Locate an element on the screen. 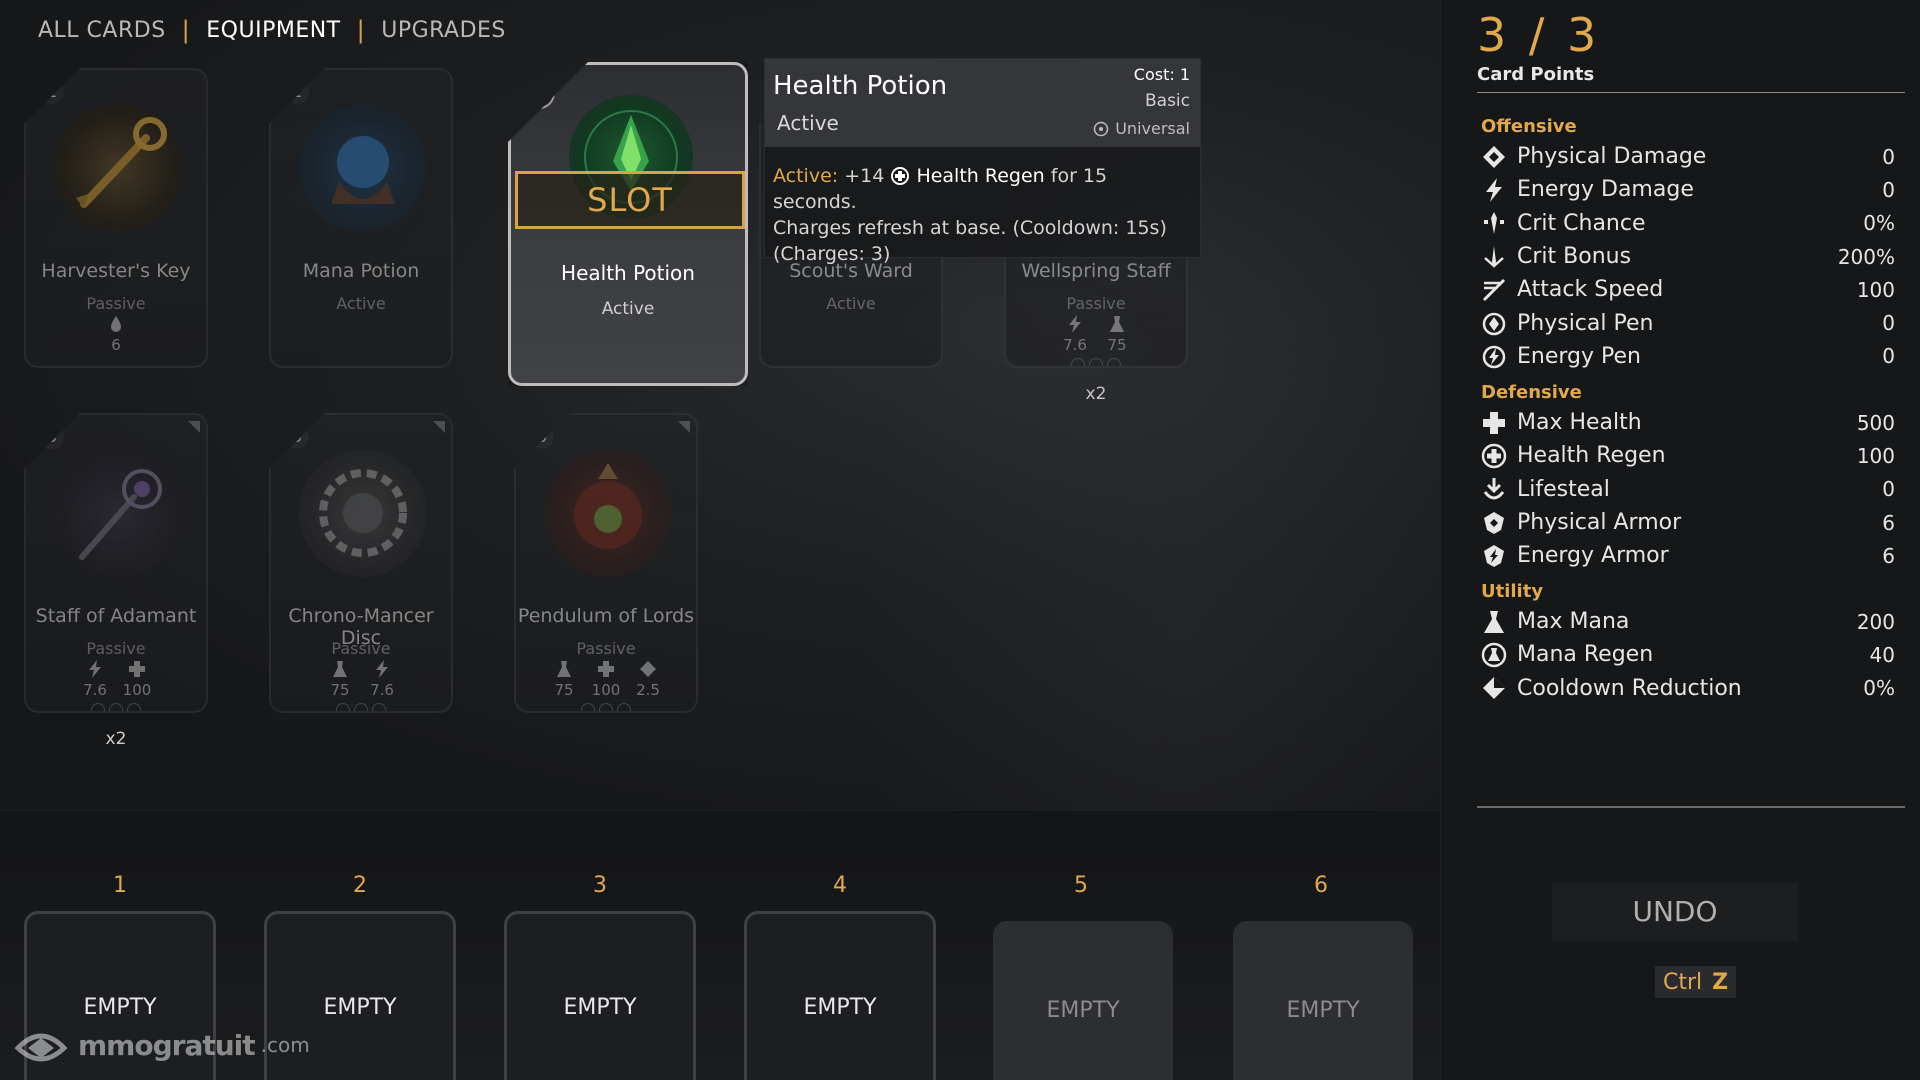  watermark-brand: mmogratuit is located at coordinates (167, 1045).